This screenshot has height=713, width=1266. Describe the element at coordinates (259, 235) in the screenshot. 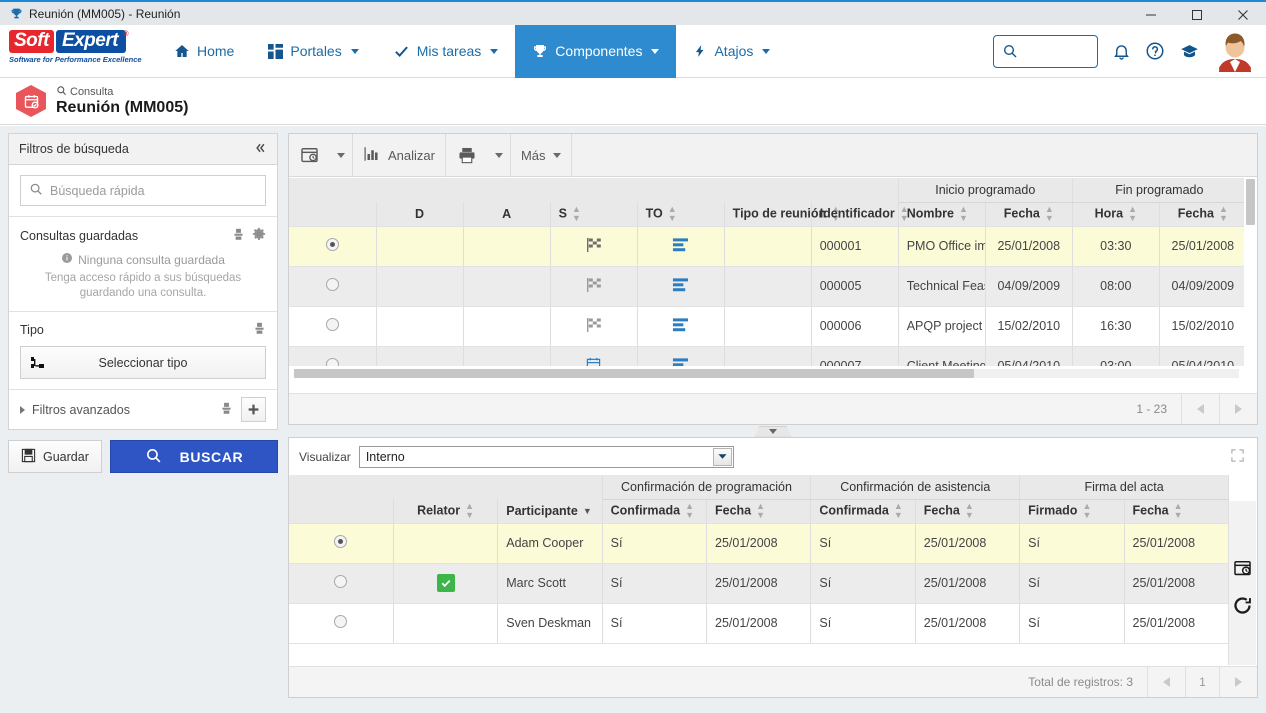

I see `gear-icon` at that location.